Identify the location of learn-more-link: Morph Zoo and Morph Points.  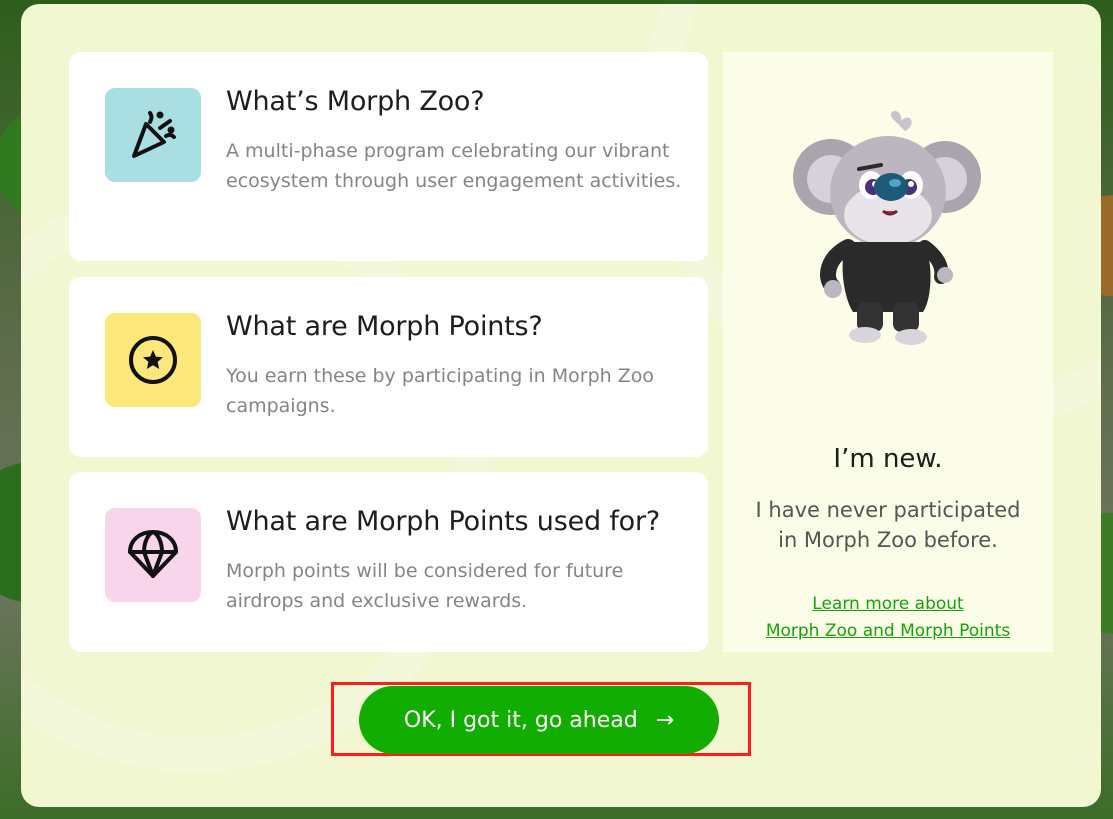
(888, 631).